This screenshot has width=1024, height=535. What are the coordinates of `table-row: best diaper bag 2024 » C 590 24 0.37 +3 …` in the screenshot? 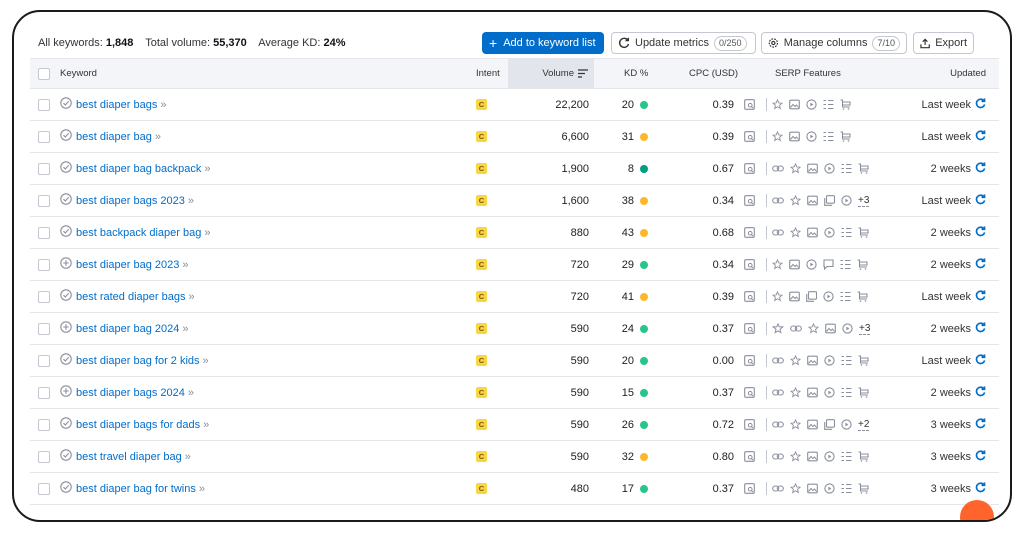 It's located at (514, 329).